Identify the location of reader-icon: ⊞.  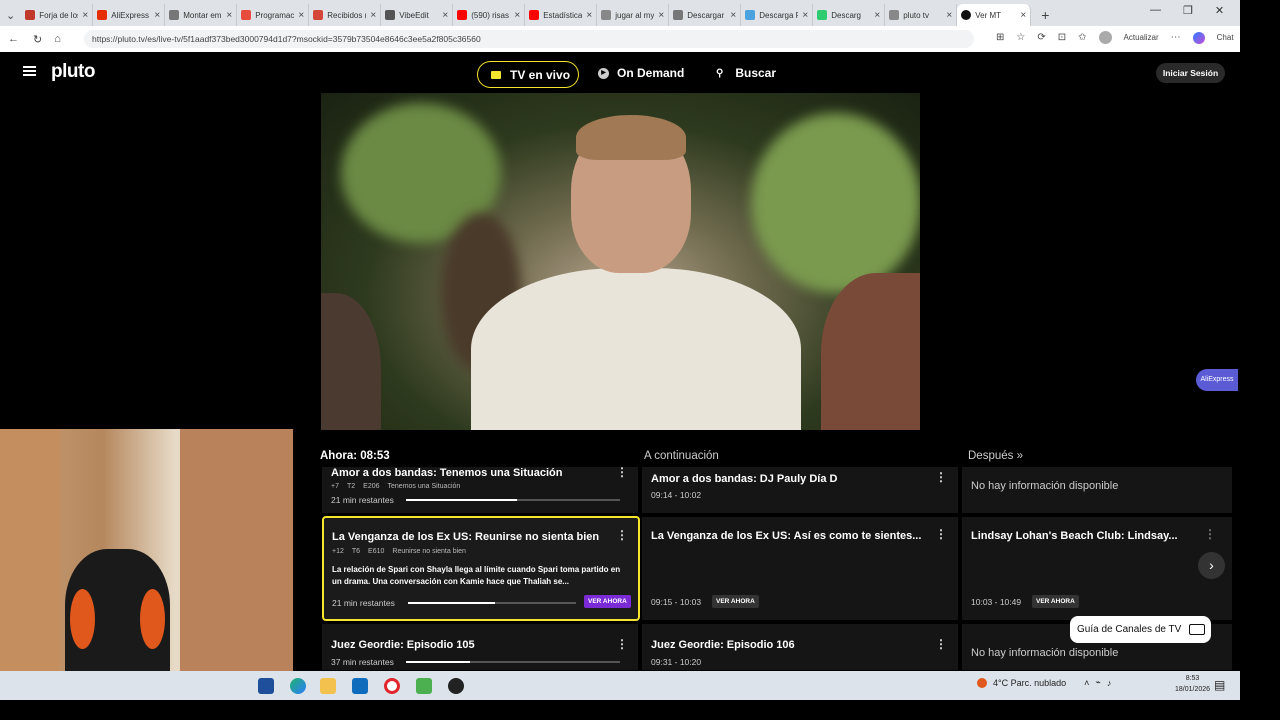
(1000, 37).